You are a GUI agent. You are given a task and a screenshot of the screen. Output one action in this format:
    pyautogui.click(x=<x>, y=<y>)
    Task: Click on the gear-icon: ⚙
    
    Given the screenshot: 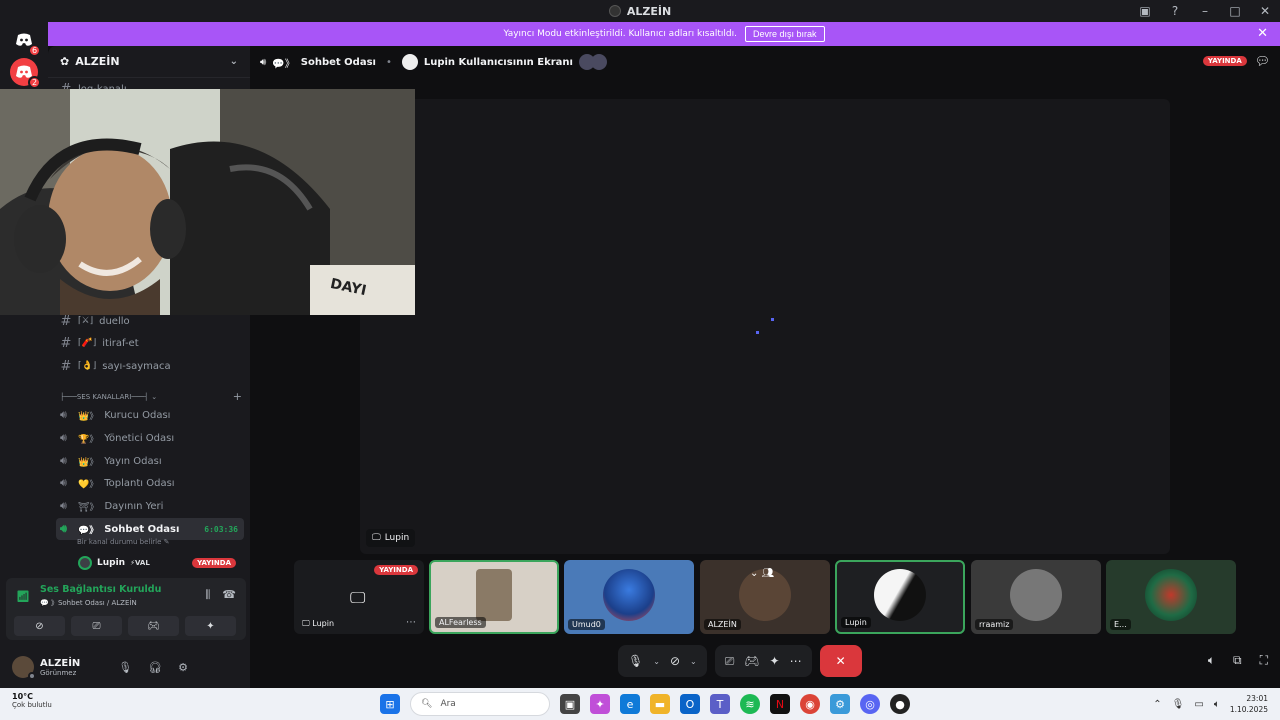 What is the action you would take?
    pyautogui.click(x=183, y=667)
    